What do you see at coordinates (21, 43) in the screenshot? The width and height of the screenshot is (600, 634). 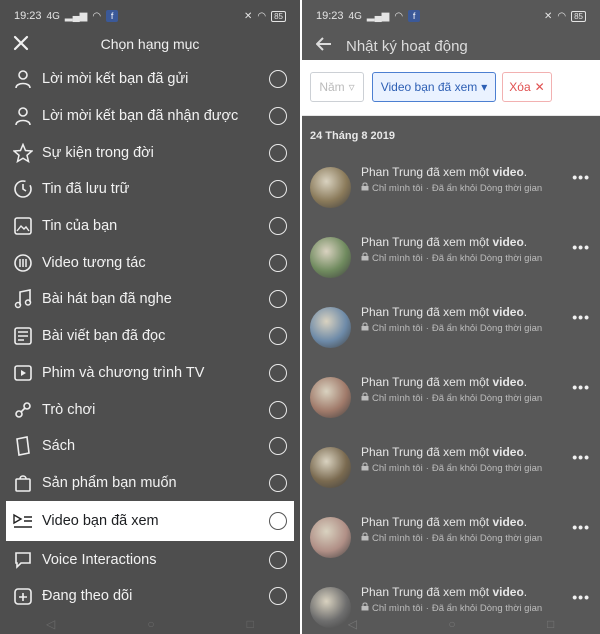 I see `close-icon` at bounding box center [21, 43].